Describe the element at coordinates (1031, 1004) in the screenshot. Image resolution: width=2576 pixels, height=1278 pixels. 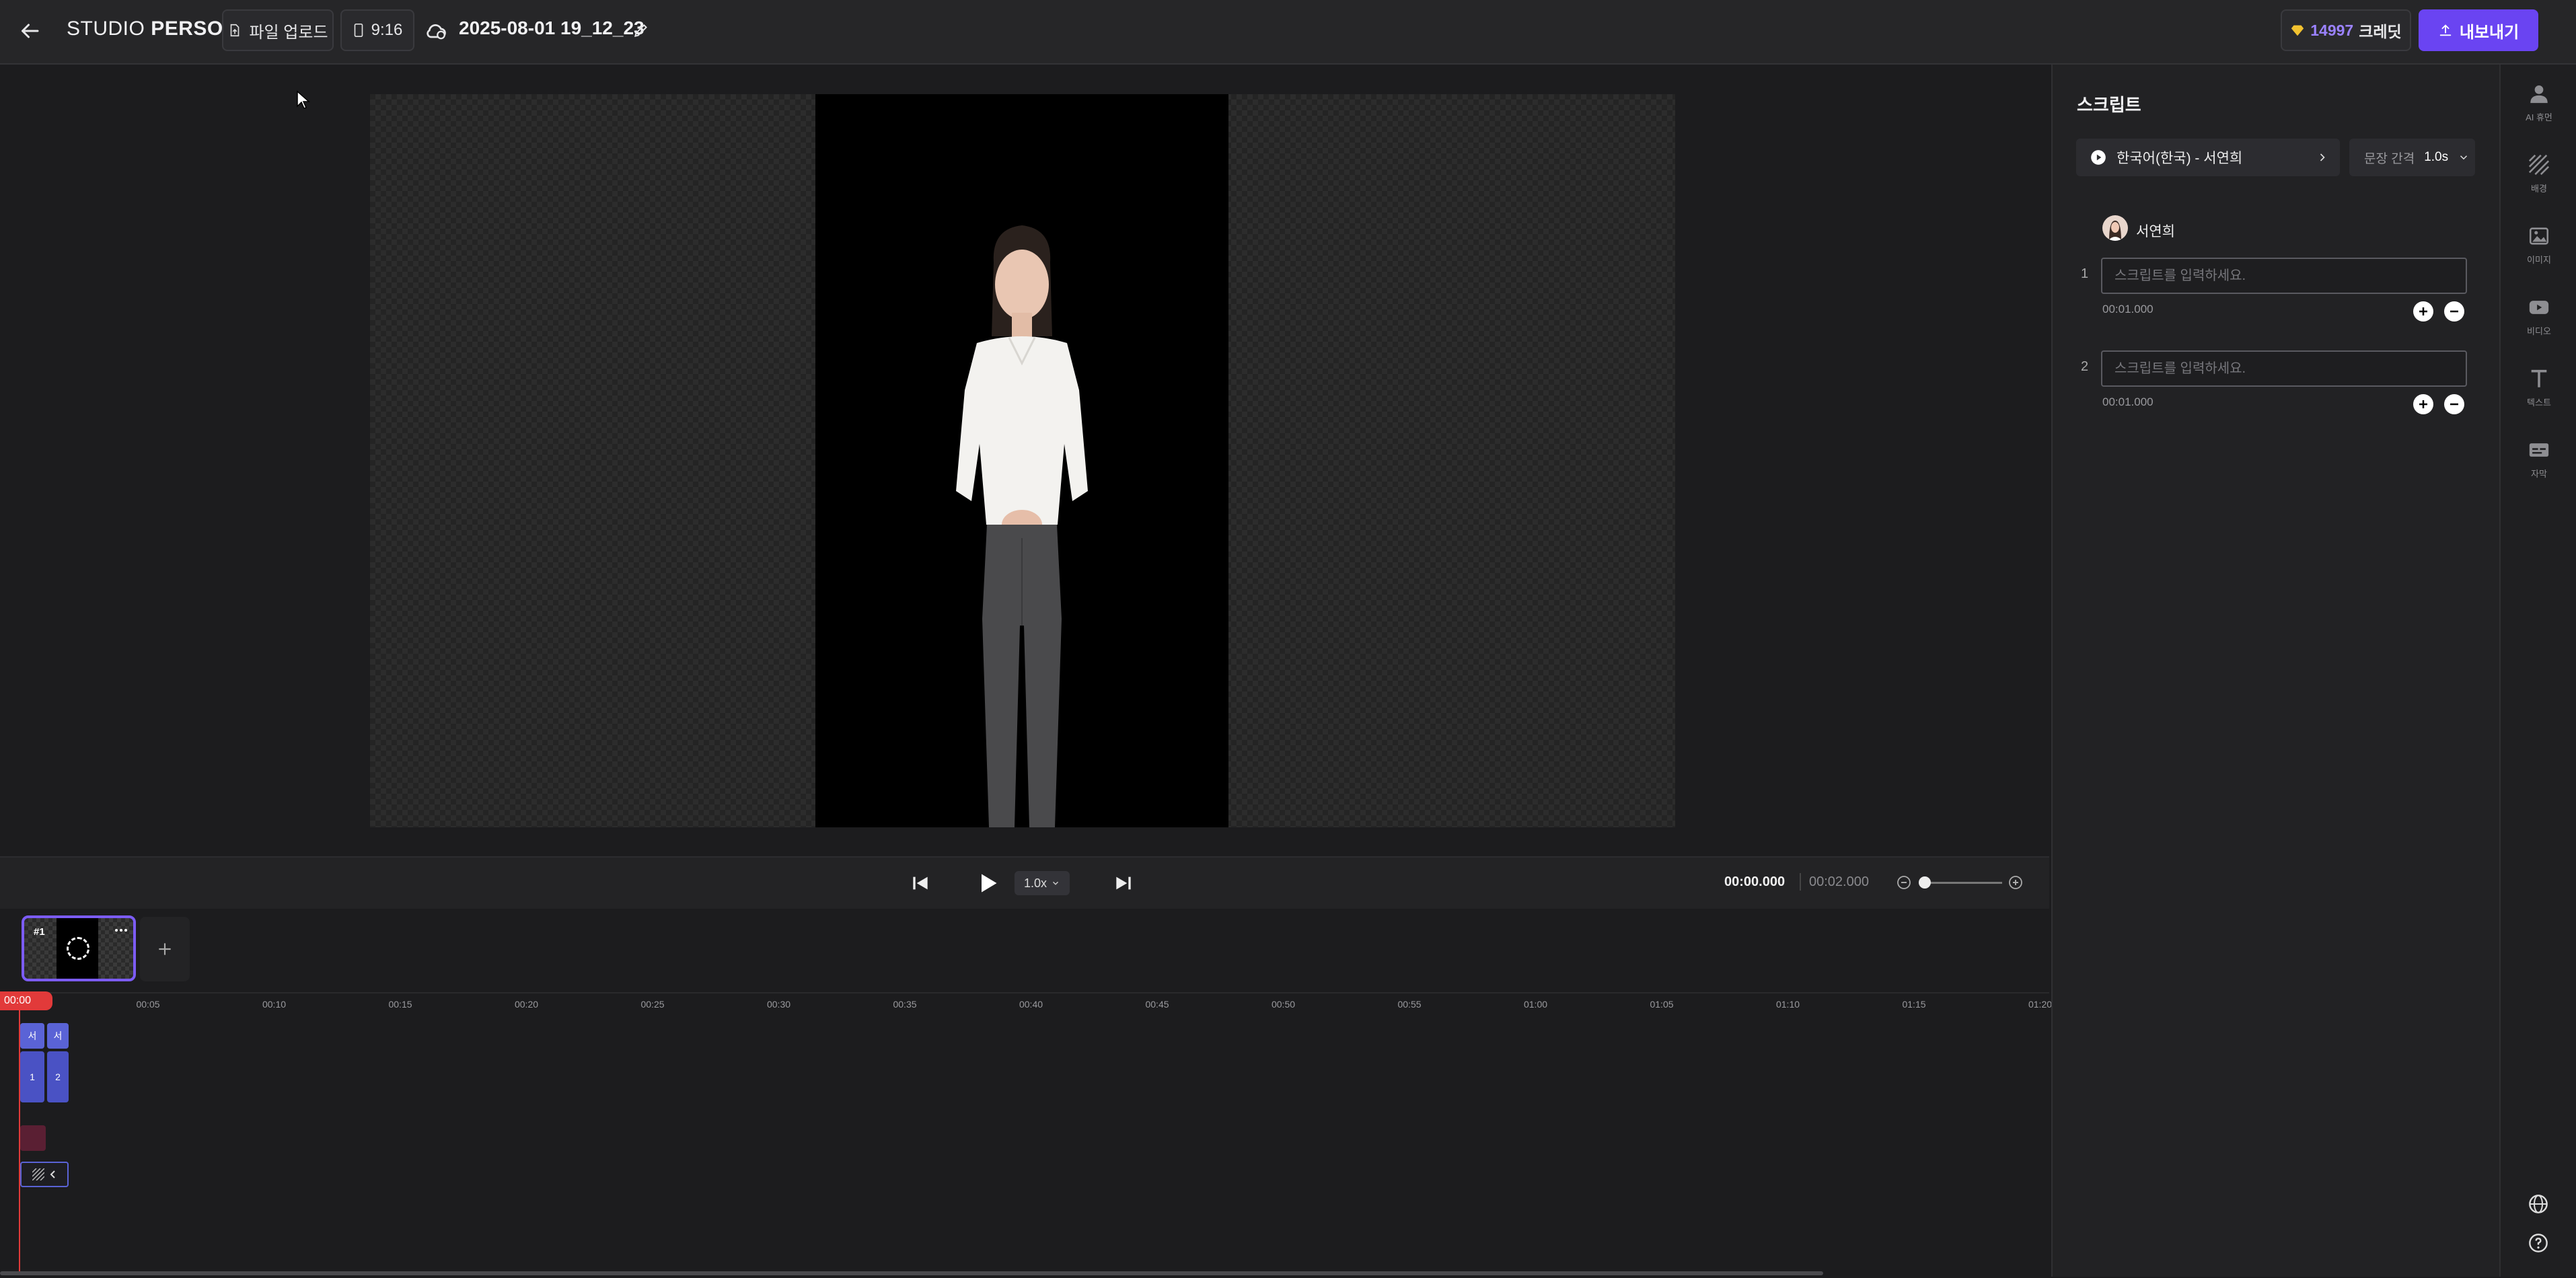
I see `timeline-tick: 00:40` at that location.